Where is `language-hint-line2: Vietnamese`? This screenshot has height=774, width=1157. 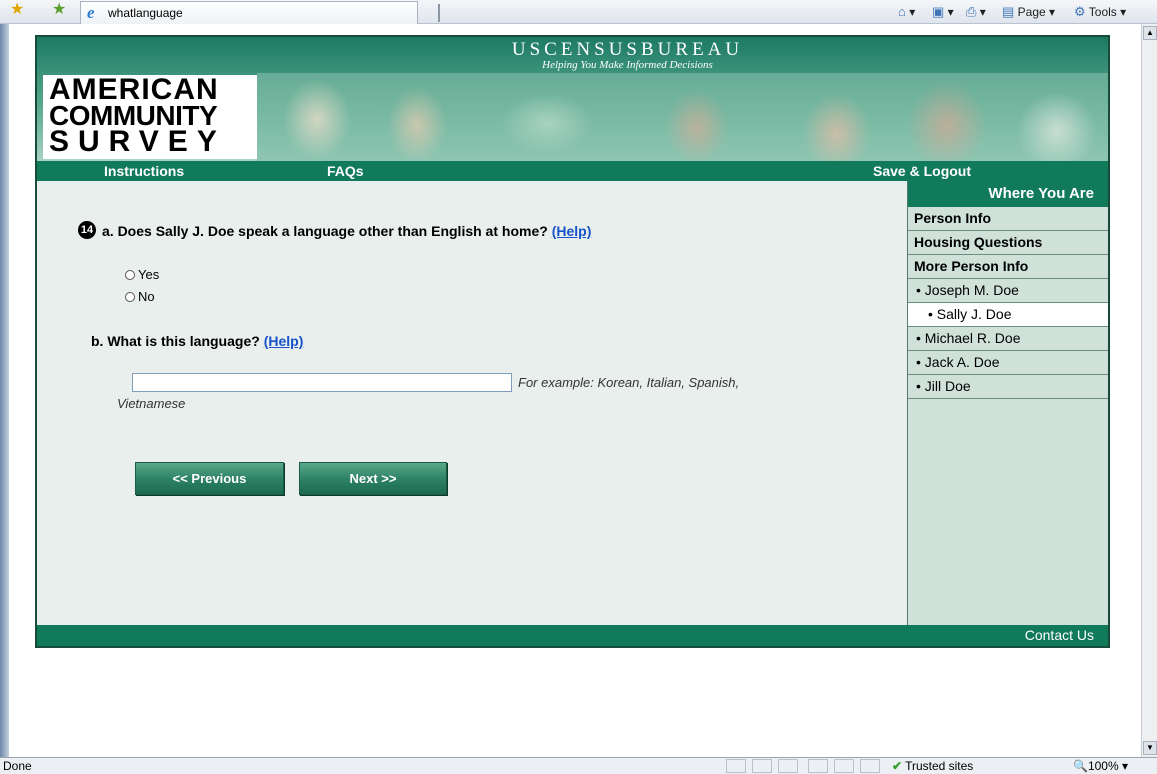
language-hint-line2: Vietnamese is located at coordinates (151, 403).